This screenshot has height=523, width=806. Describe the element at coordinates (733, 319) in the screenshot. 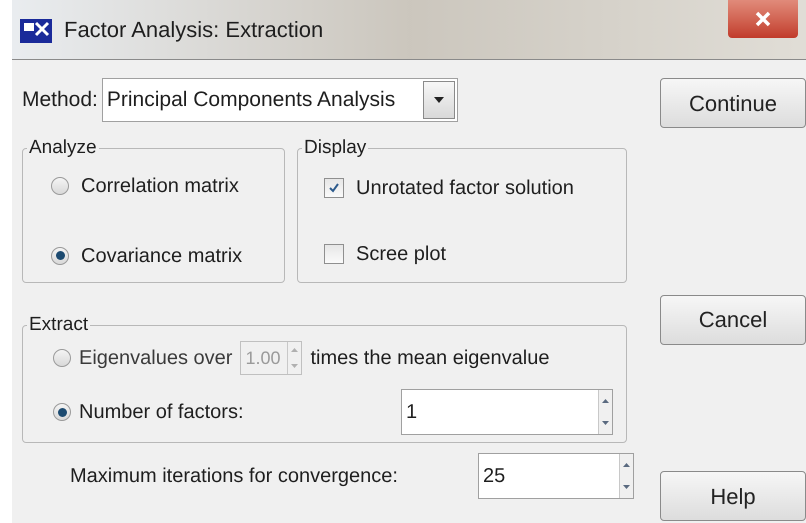

I see `cancel-button: Cancel` at that location.